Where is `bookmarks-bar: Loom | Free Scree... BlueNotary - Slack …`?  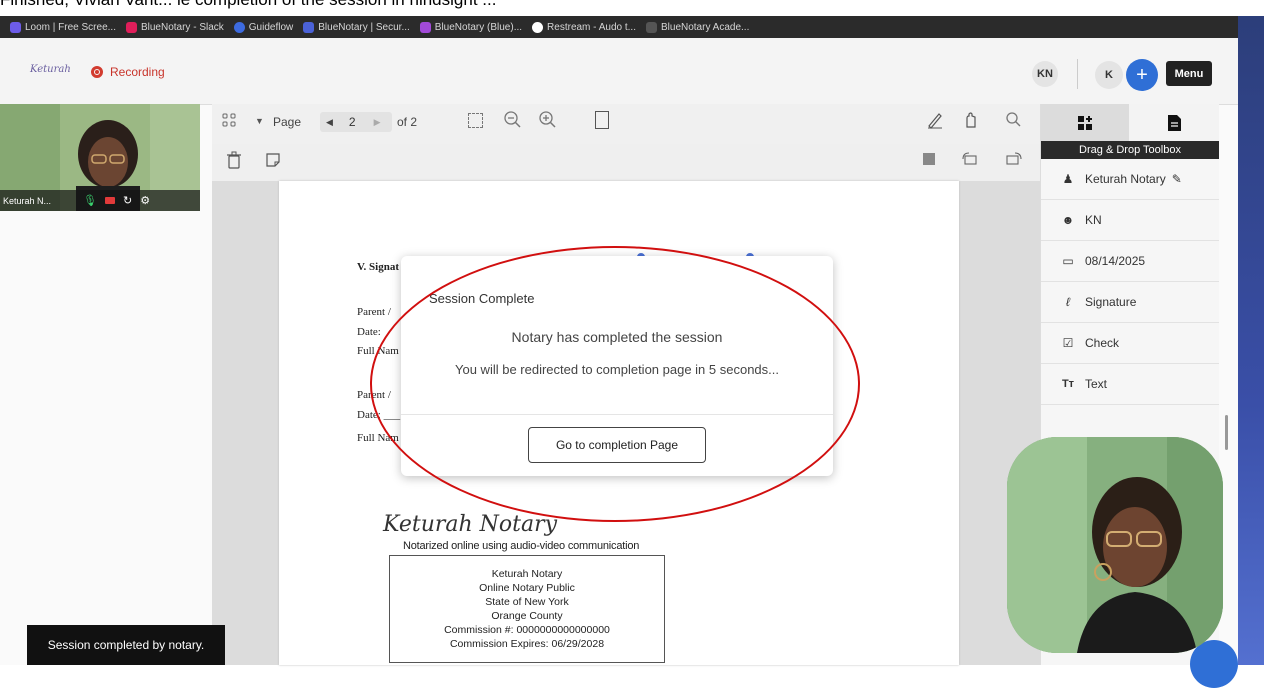
bookmarks-bar: Loom | Free Scree... BlueNotary - Slack … is located at coordinates (632, 27).